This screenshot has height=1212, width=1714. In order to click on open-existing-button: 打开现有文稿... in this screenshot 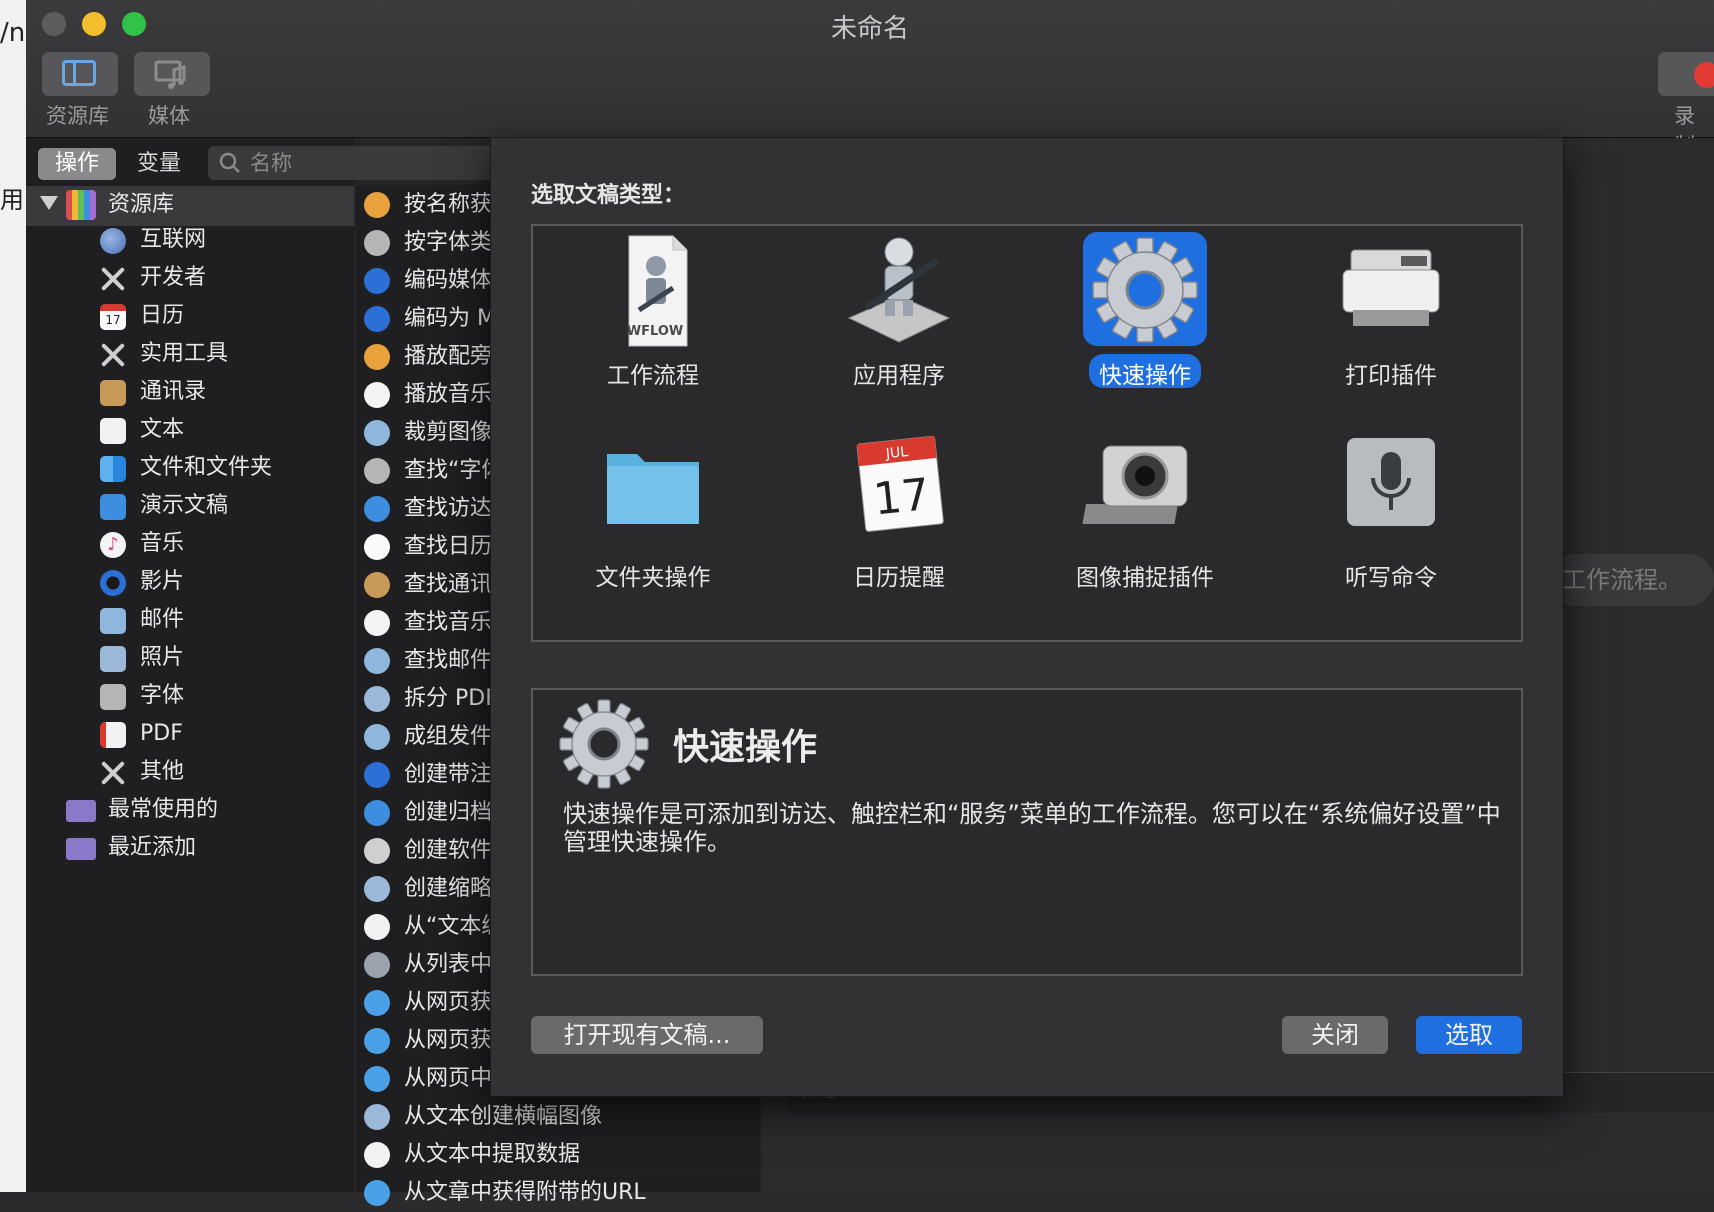, I will do `click(647, 1035)`.